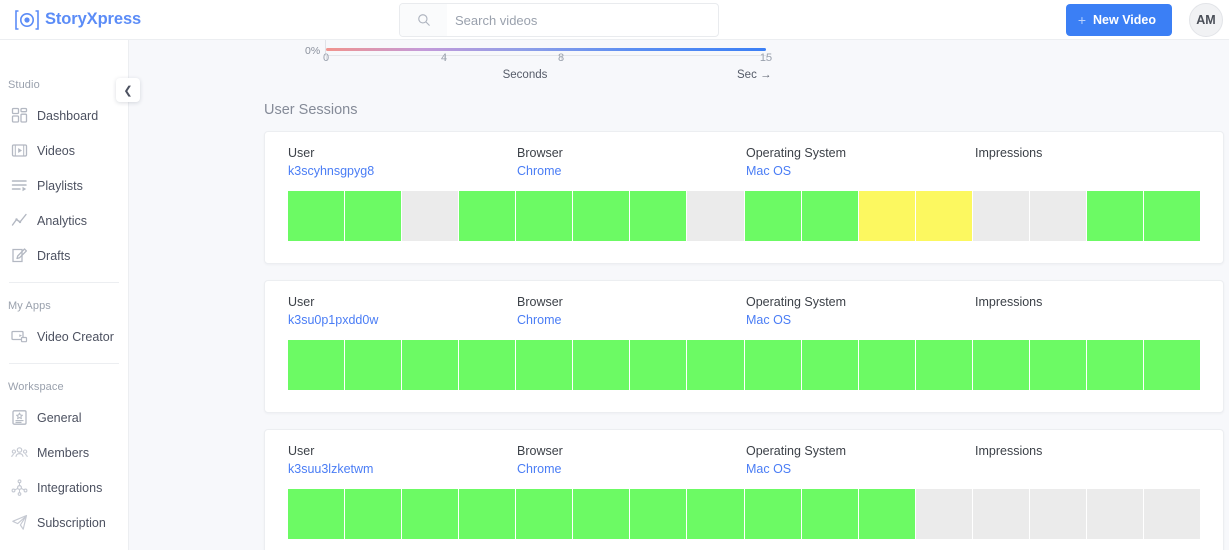  Describe the element at coordinates (19, 255) in the screenshot. I see `drafts-pencil-icon` at that location.